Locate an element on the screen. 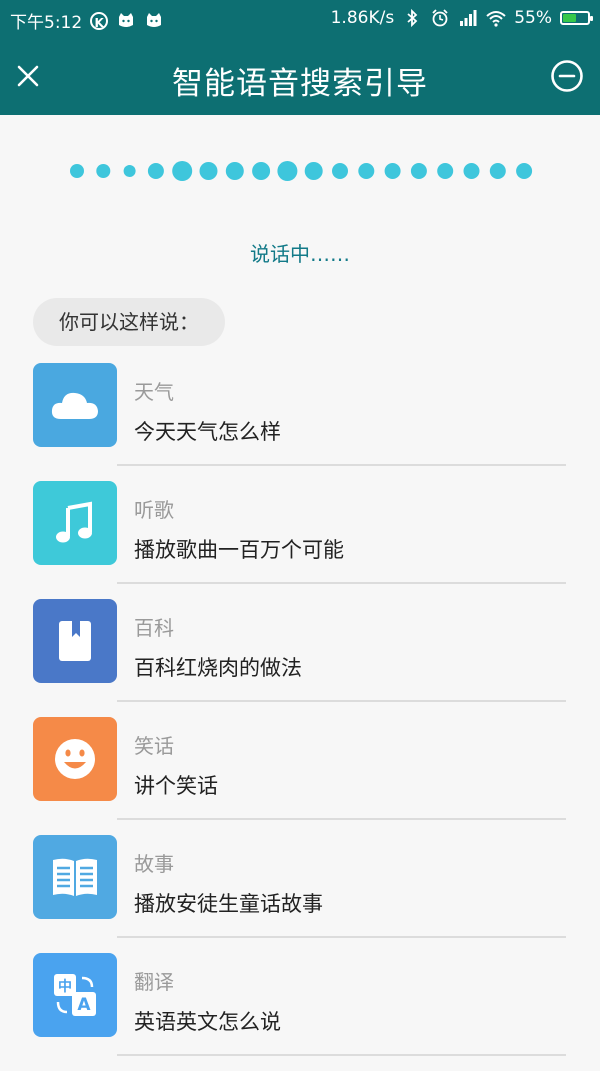 Image resolution: width=600 pixels, height=1071 pixels. joke-tile is located at coordinates (75, 759).